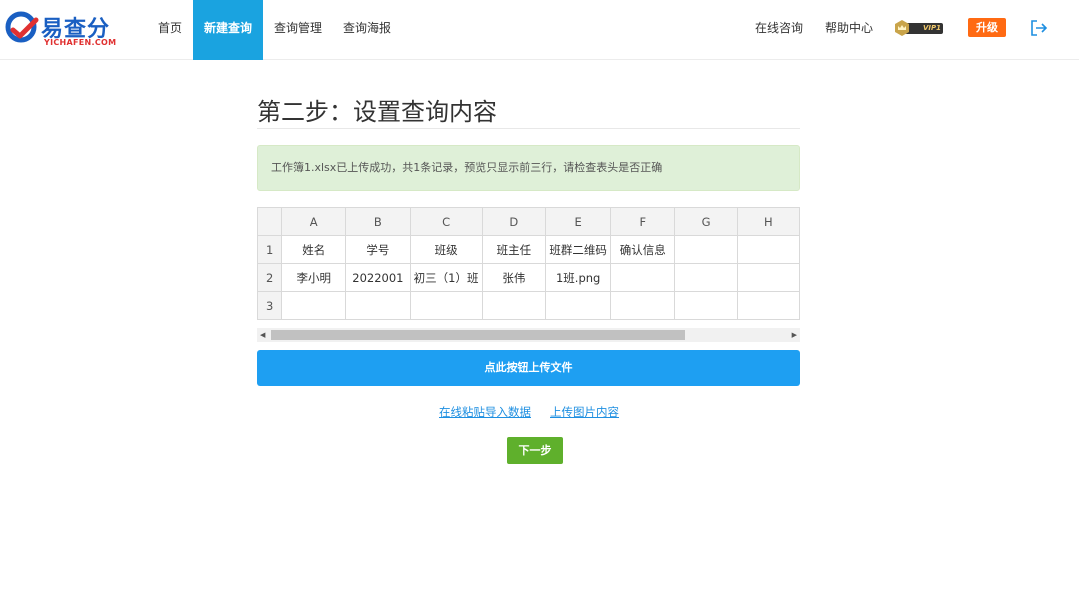 Image resolution: width=1079 pixels, height=611 pixels. Describe the element at coordinates (932, 28) in the screenshot. I see `vip-label: VIP1` at that location.